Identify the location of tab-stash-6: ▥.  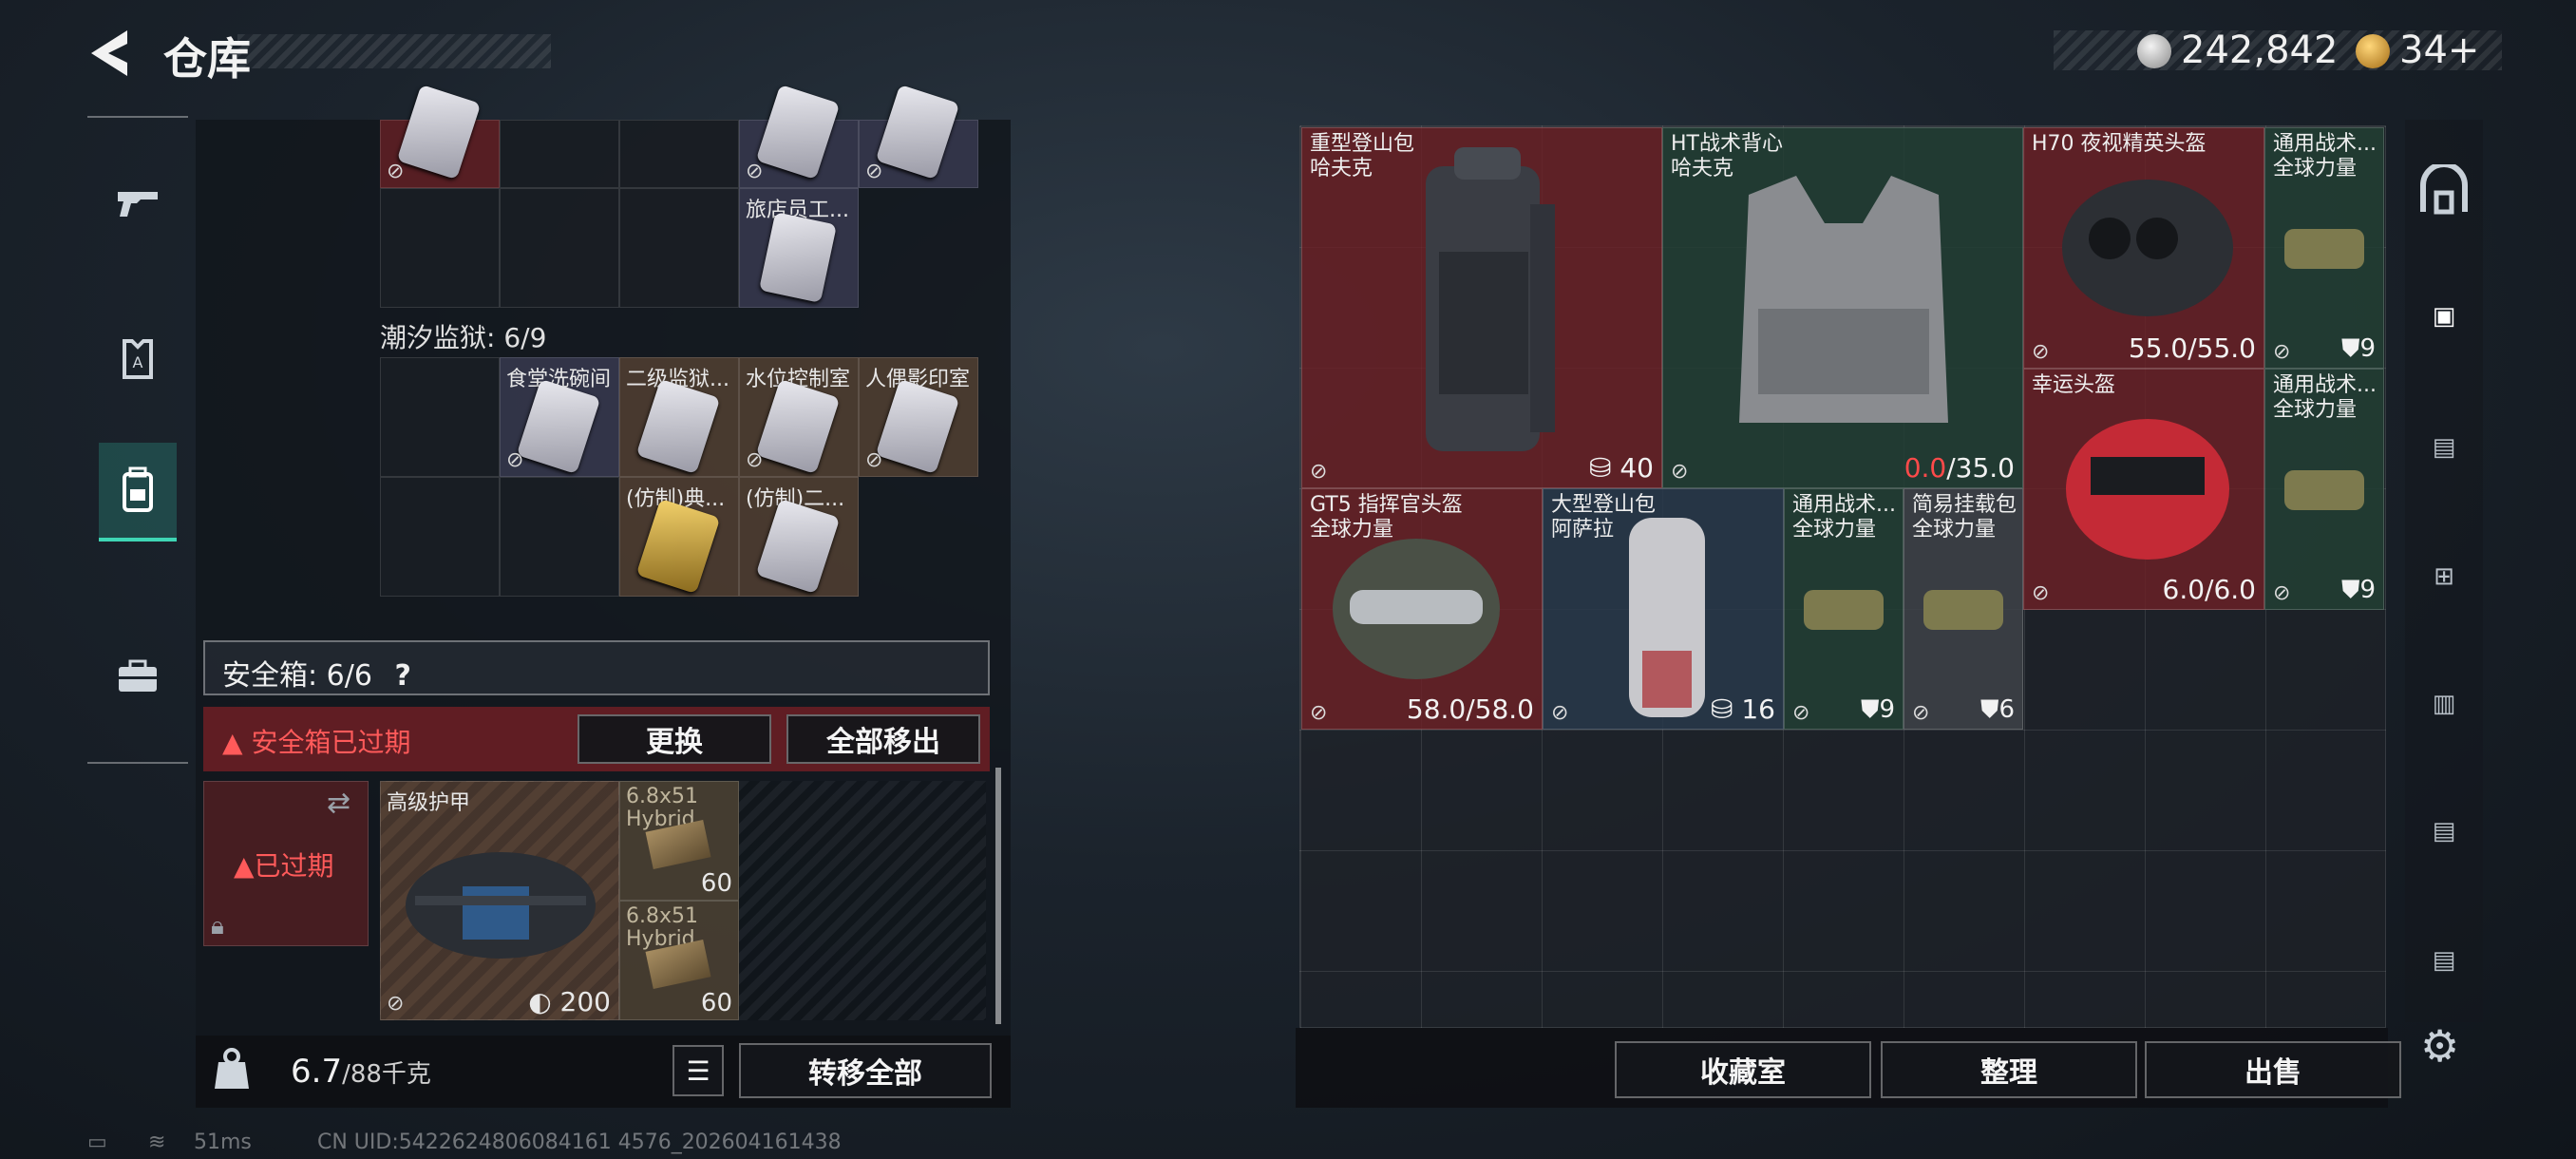
(2444, 704).